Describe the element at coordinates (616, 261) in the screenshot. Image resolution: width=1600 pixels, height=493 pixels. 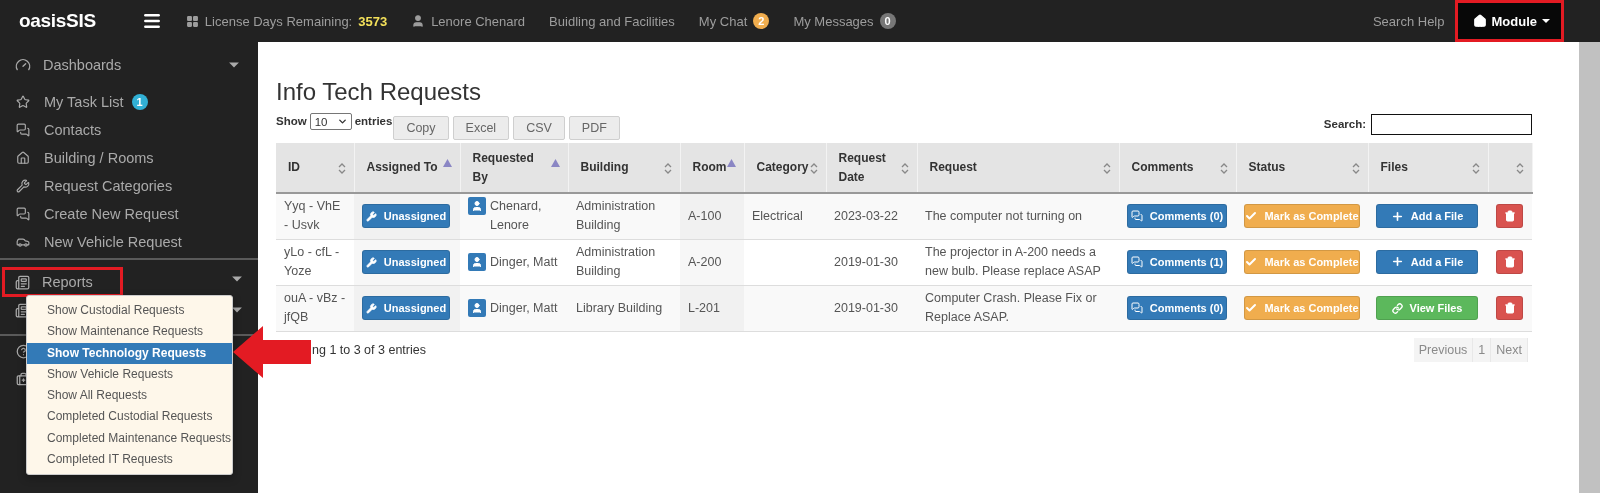
I see `table-cell: Administration Building` at that location.